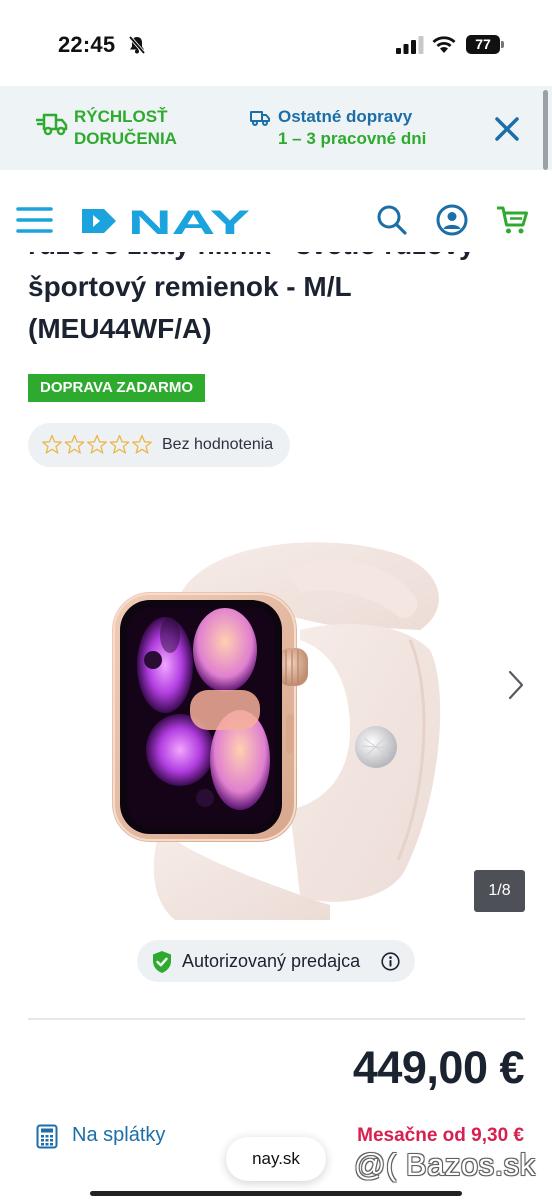  What do you see at coordinates (47, 1136) in the screenshot?
I see `calculator-icon` at bounding box center [47, 1136].